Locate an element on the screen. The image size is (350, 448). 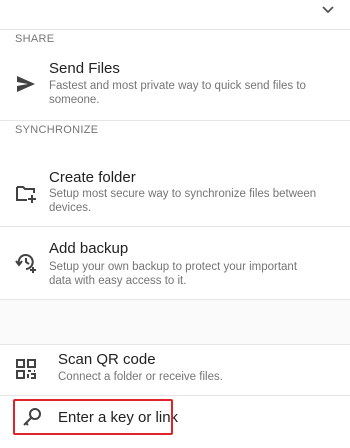
scan-qr-desc: Connect a folder or receive files. is located at coordinates (140, 377).